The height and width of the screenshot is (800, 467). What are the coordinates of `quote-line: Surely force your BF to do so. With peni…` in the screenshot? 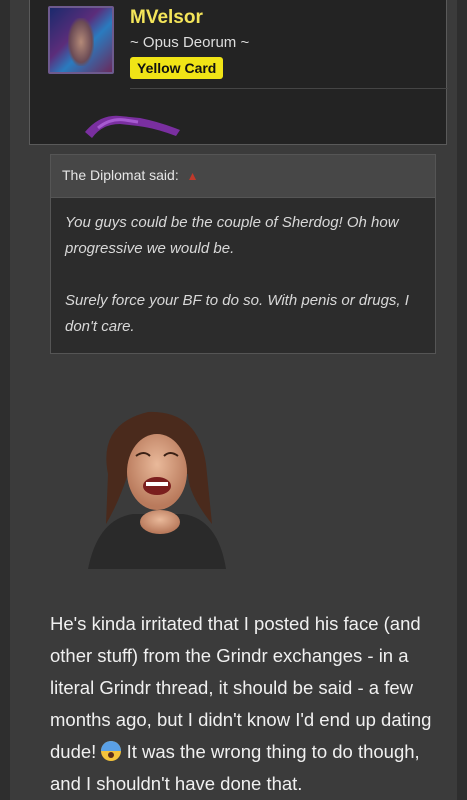 It's located at (237, 313).